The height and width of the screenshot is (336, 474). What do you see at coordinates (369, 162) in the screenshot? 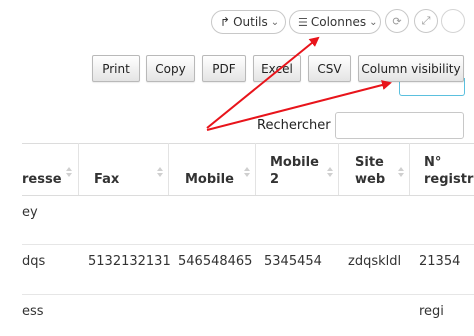
I see `header-label: Site` at bounding box center [369, 162].